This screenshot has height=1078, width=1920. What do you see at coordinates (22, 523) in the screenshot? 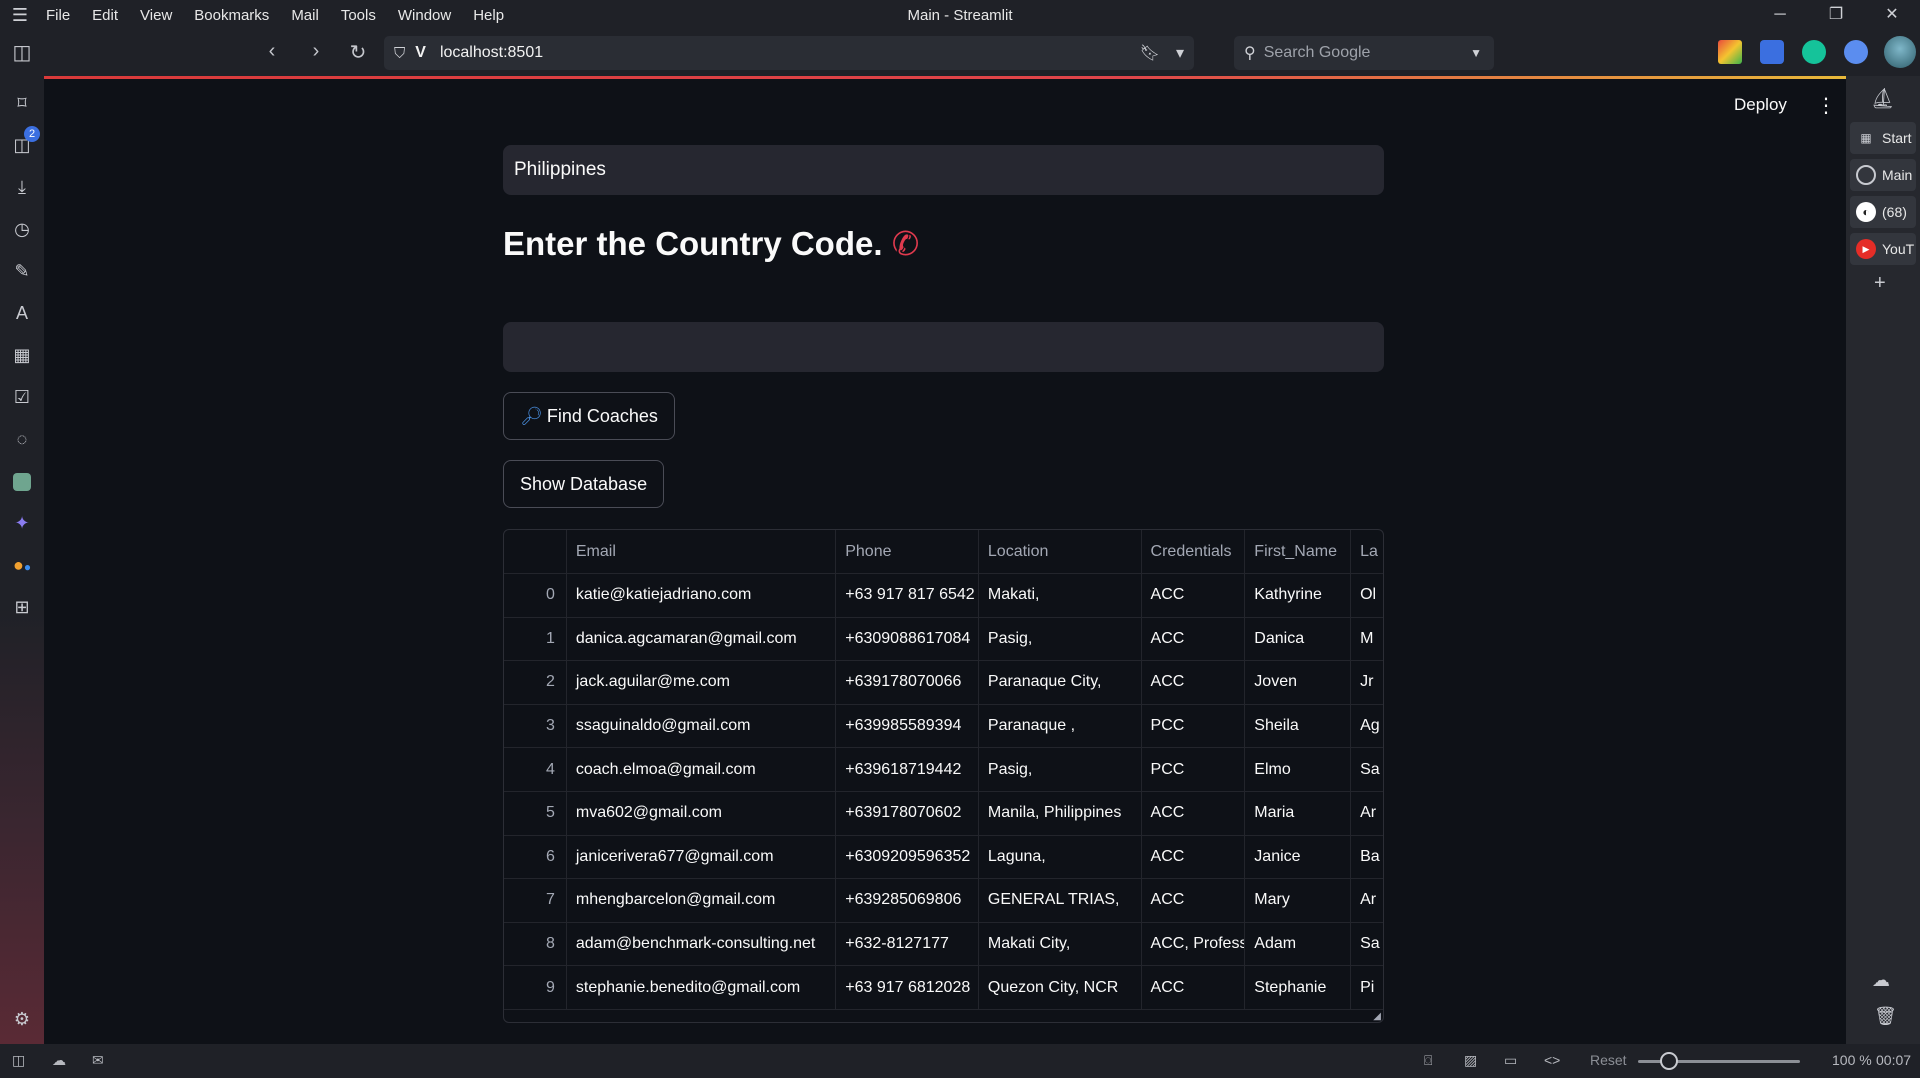
I see `gemini-icon: ✦` at bounding box center [22, 523].